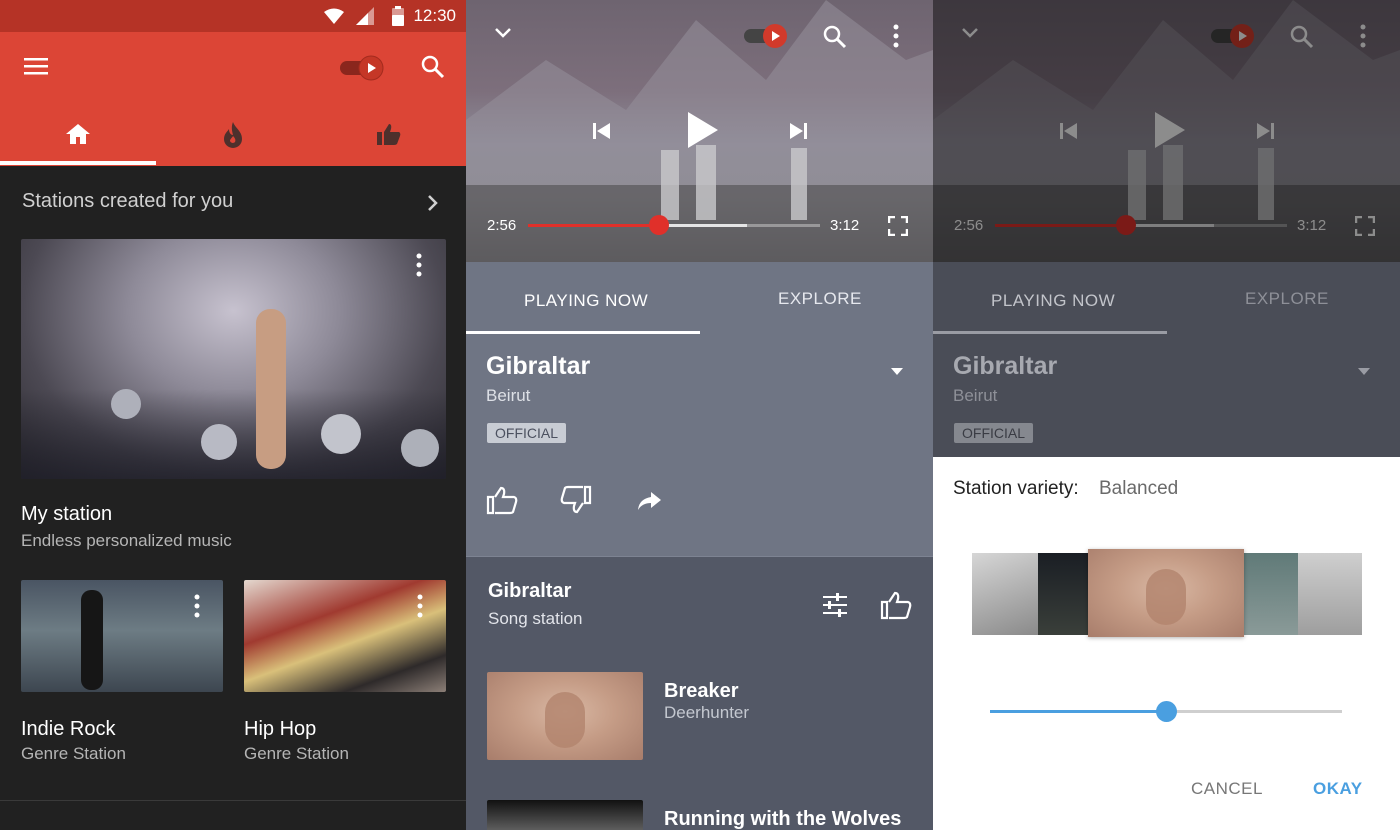 This screenshot has width=1400, height=830. I want to click on my-station-thumbnail, so click(233, 359).